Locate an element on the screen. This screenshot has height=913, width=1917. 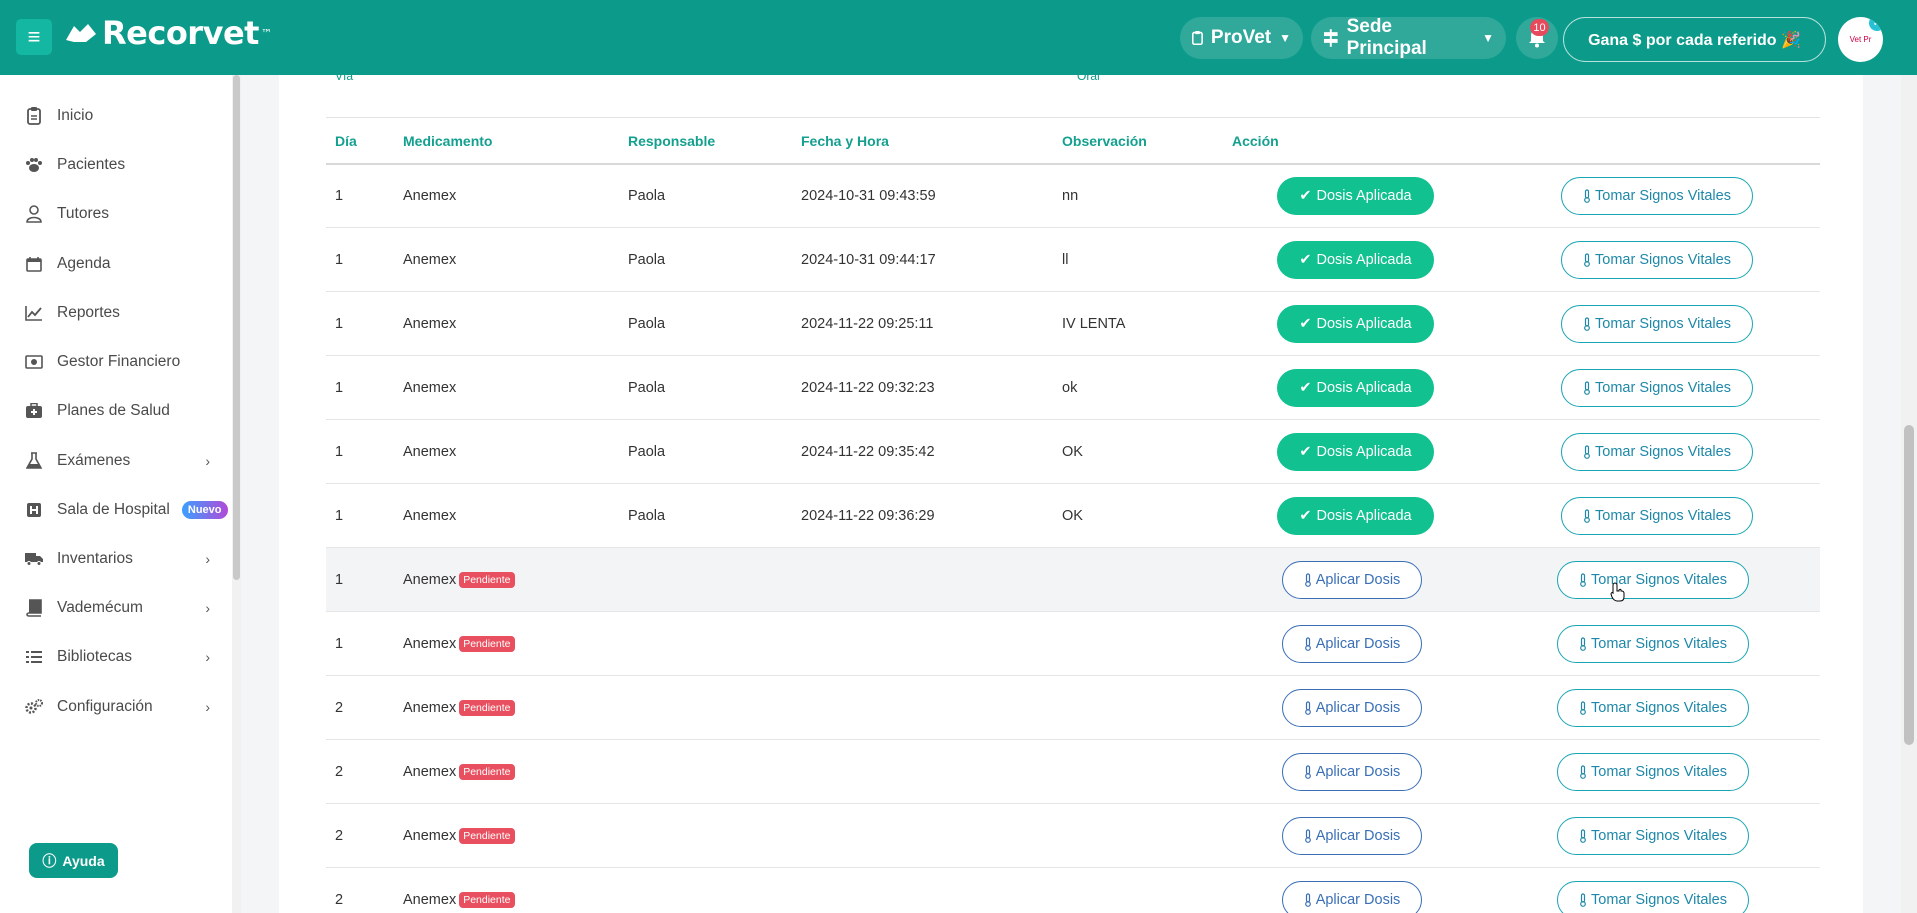
route-value: Oral is located at coordinates (1088, 79).